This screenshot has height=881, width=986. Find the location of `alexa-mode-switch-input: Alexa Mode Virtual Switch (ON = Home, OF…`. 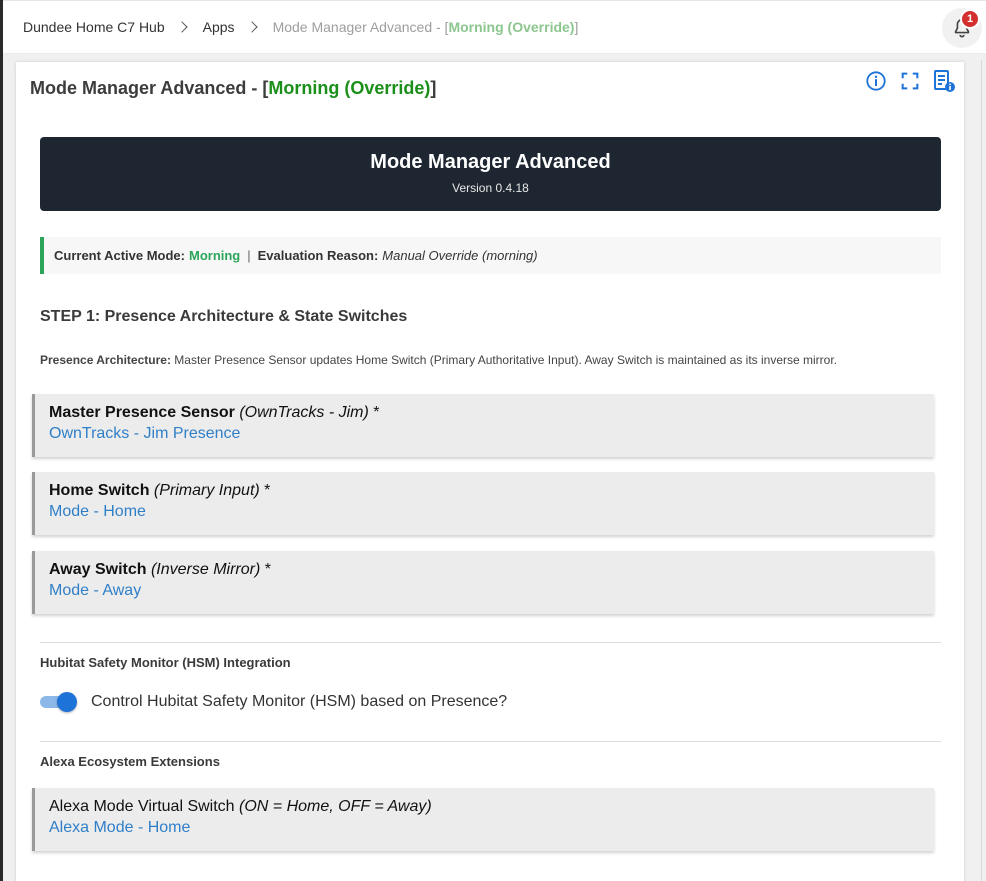

alexa-mode-switch-input: Alexa Mode Virtual Switch (ON = Home, OF… is located at coordinates (483, 819).